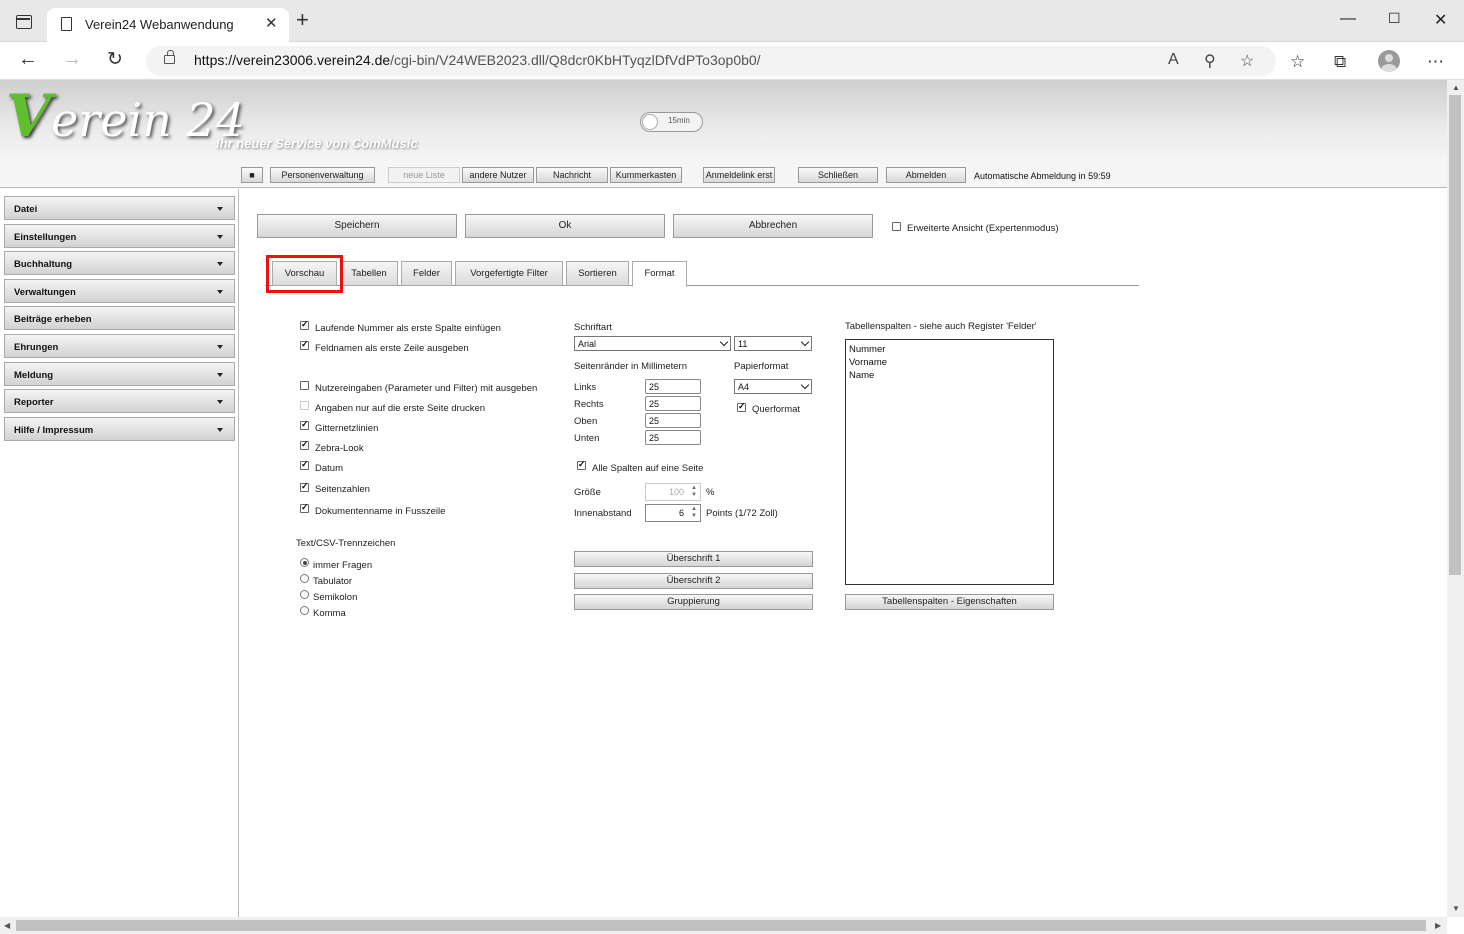 The width and height of the screenshot is (1464, 934). What do you see at coordinates (1348, 19) in the screenshot?
I see `minimize-icon: —` at bounding box center [1348, 19].